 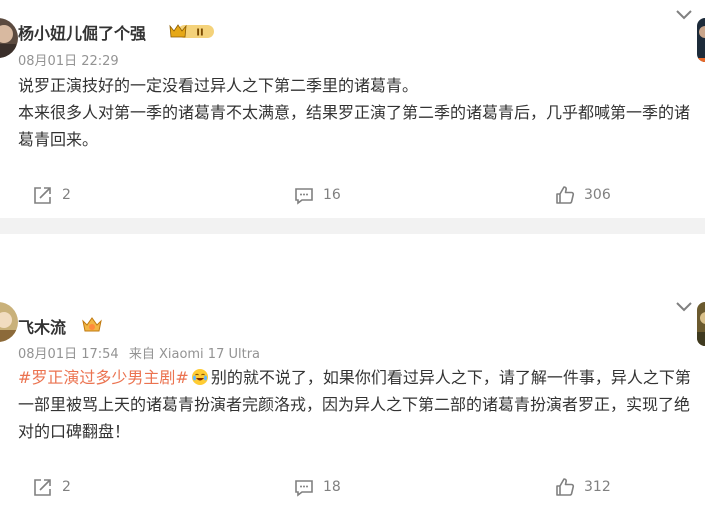 What do you see at coordinates (352, 226) in the screenshot?
I see `post-separator` at bounding box center [352, 226].